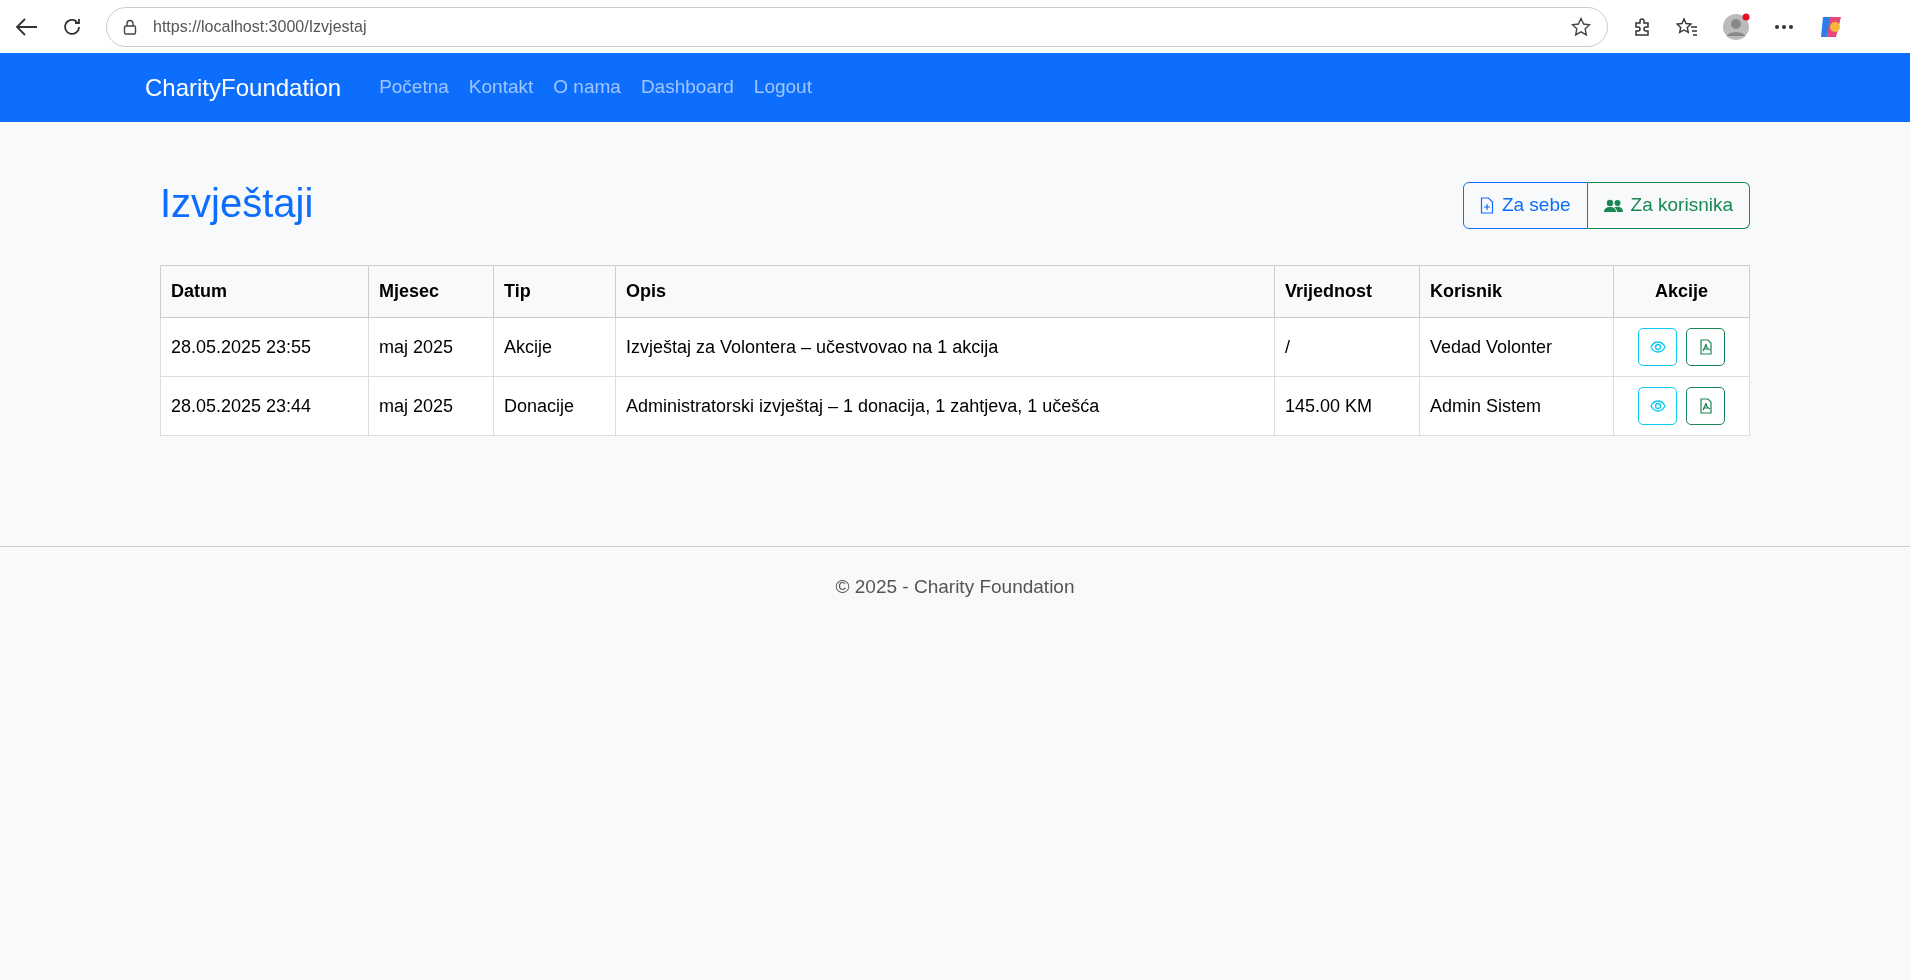  I want to click on column-header: Akcije, so click(1681, 291).